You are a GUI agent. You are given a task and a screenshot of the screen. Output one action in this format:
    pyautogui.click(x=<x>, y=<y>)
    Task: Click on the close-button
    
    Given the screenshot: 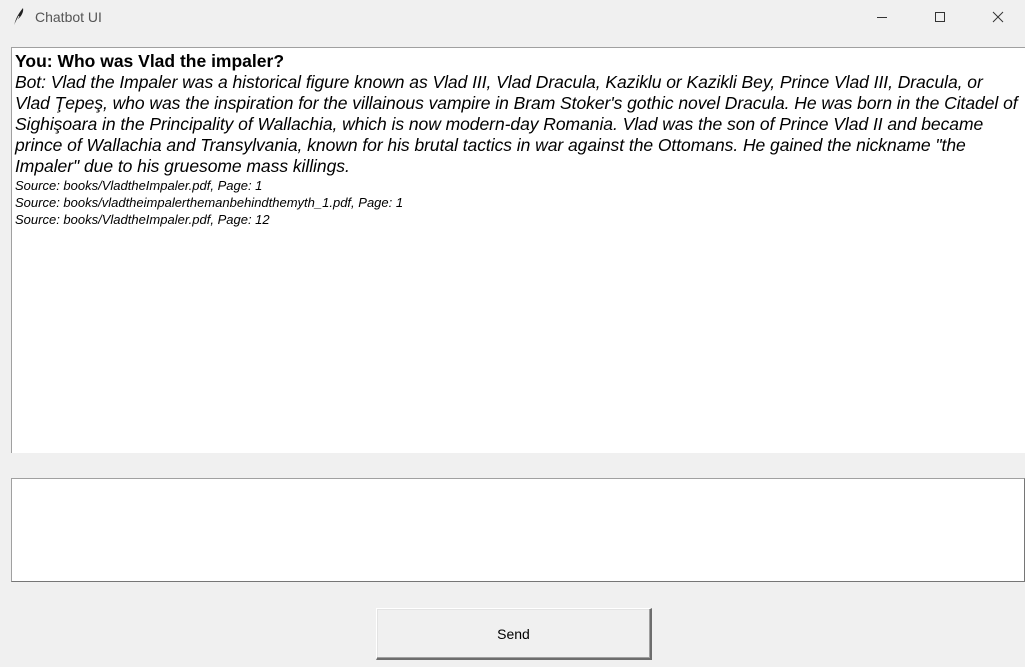 What is the action you would take?
    pyautogui.click(x=998, y=17)
    